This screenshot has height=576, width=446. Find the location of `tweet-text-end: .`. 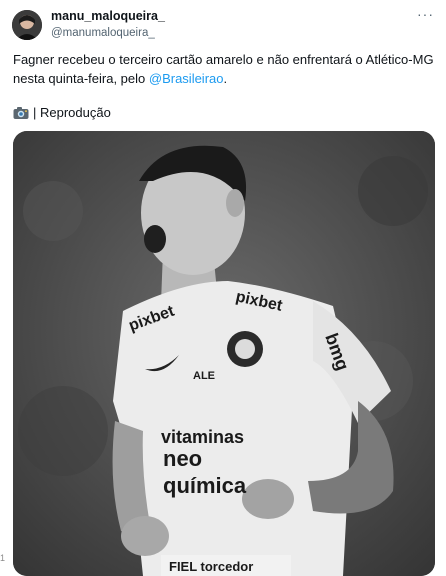

tweet-text-end: . is located at coordinates (225, 78).